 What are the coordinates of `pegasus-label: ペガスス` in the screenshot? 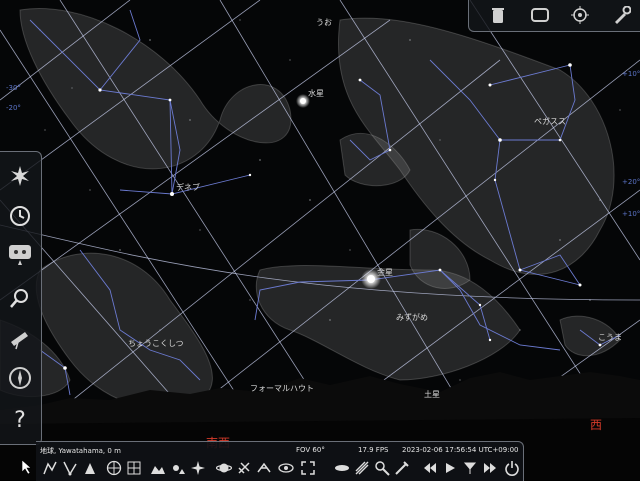 It's located at (550, 121).